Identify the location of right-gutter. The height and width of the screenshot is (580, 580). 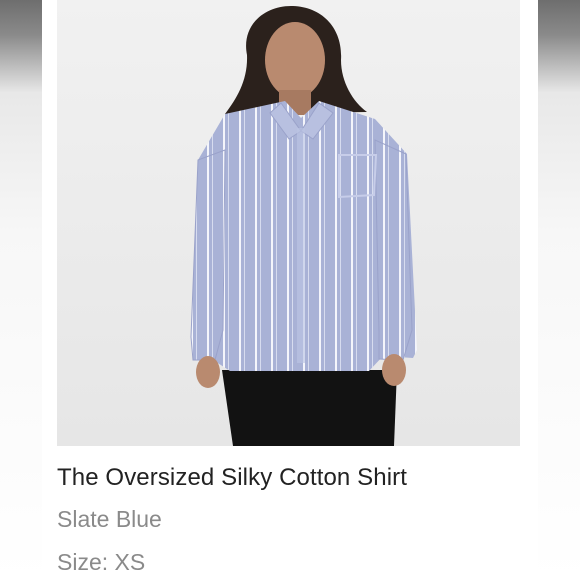
(559, 290).